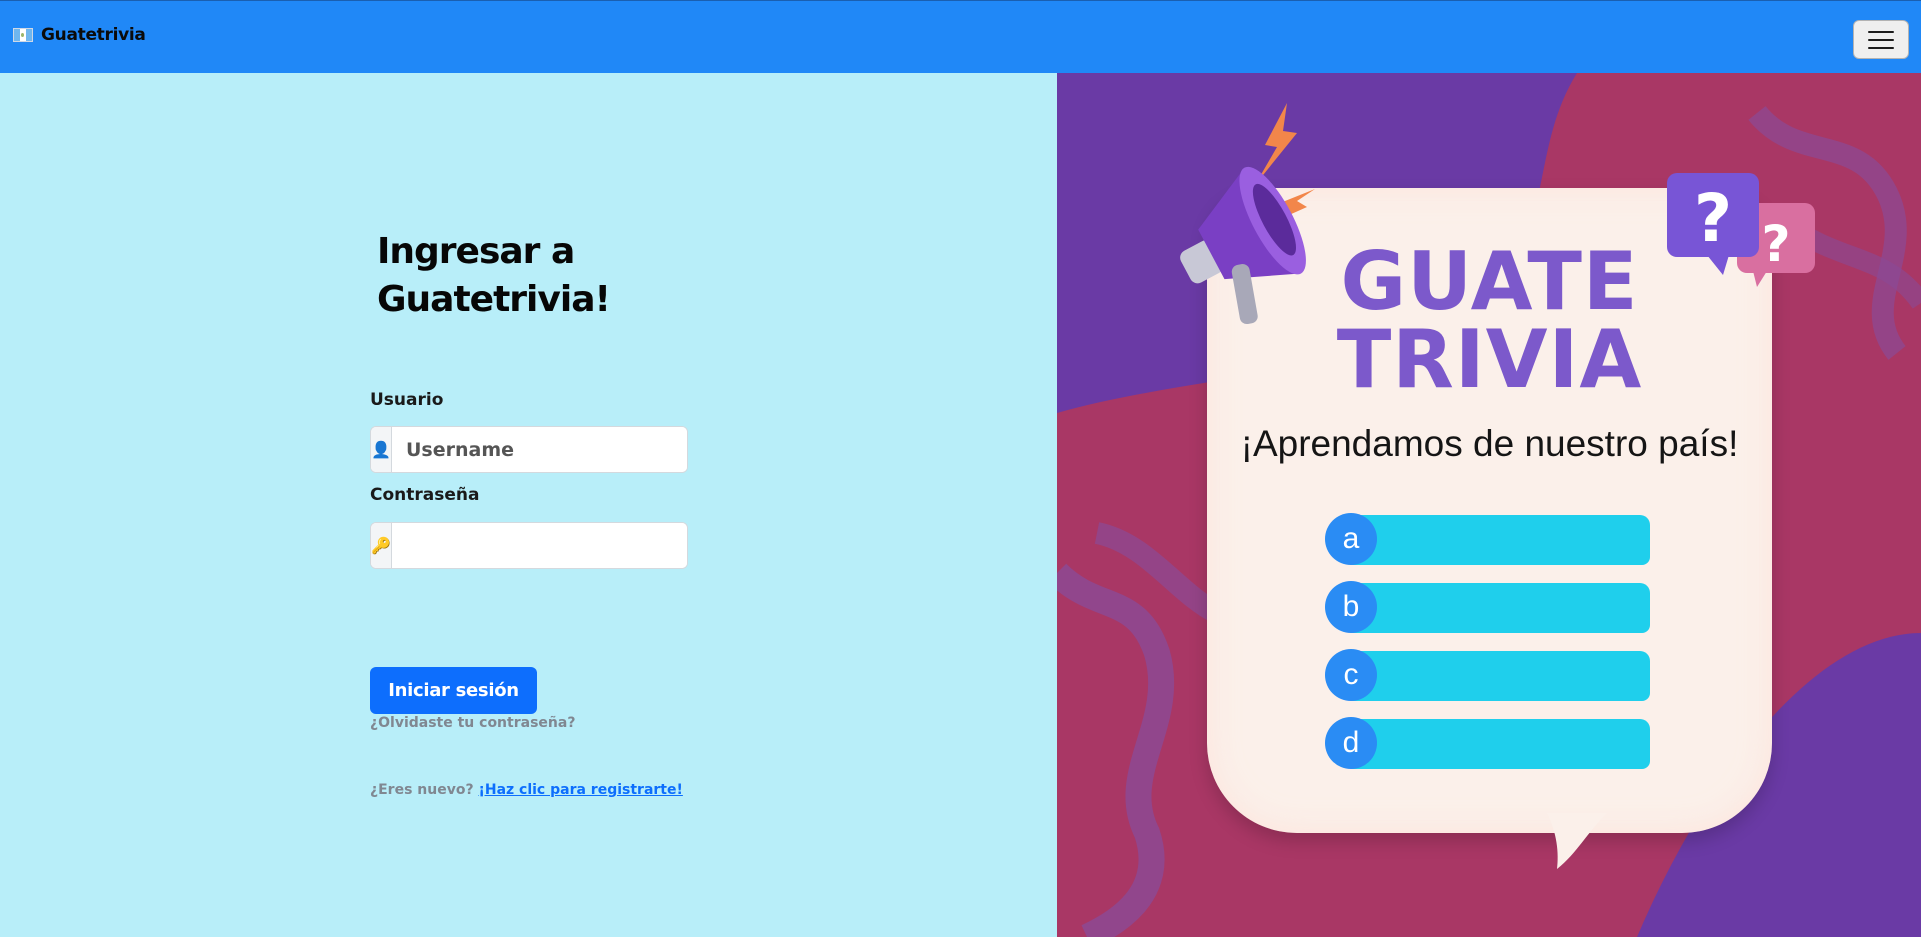 The height and width of the screenshot is (937, 1921). I want to click on answer-letter: c, so click(1351, 675).